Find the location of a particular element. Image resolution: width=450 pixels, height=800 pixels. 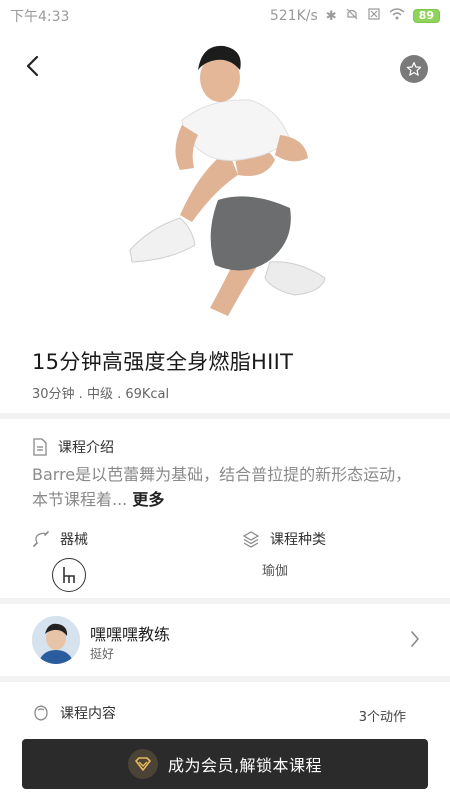

avatar is located at coordinates (56, 640).